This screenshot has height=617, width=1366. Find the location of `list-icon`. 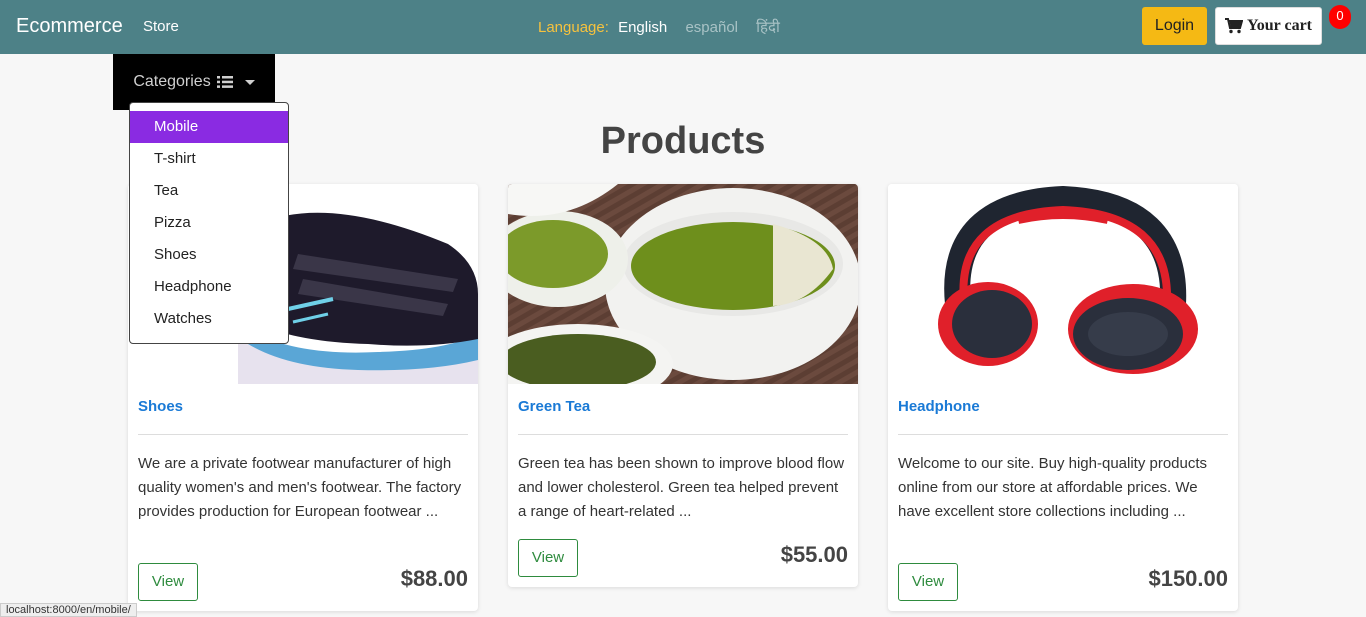

list-icon is located at coordinates (224, 82).